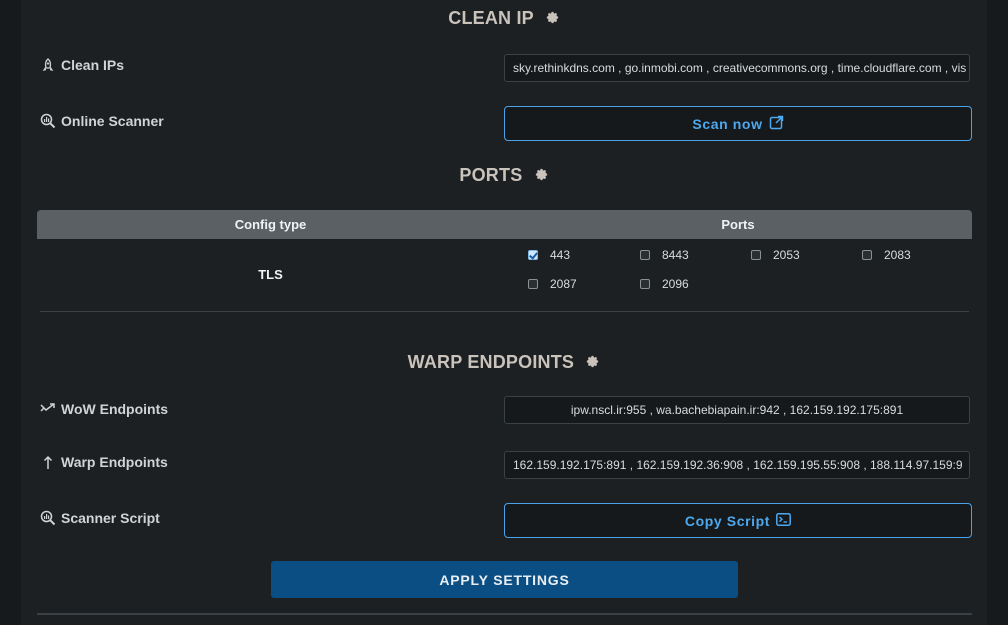 The image size is (1008, 625). I want to click on scanner-script-label-text: Scanner Script, so click(110, 518).